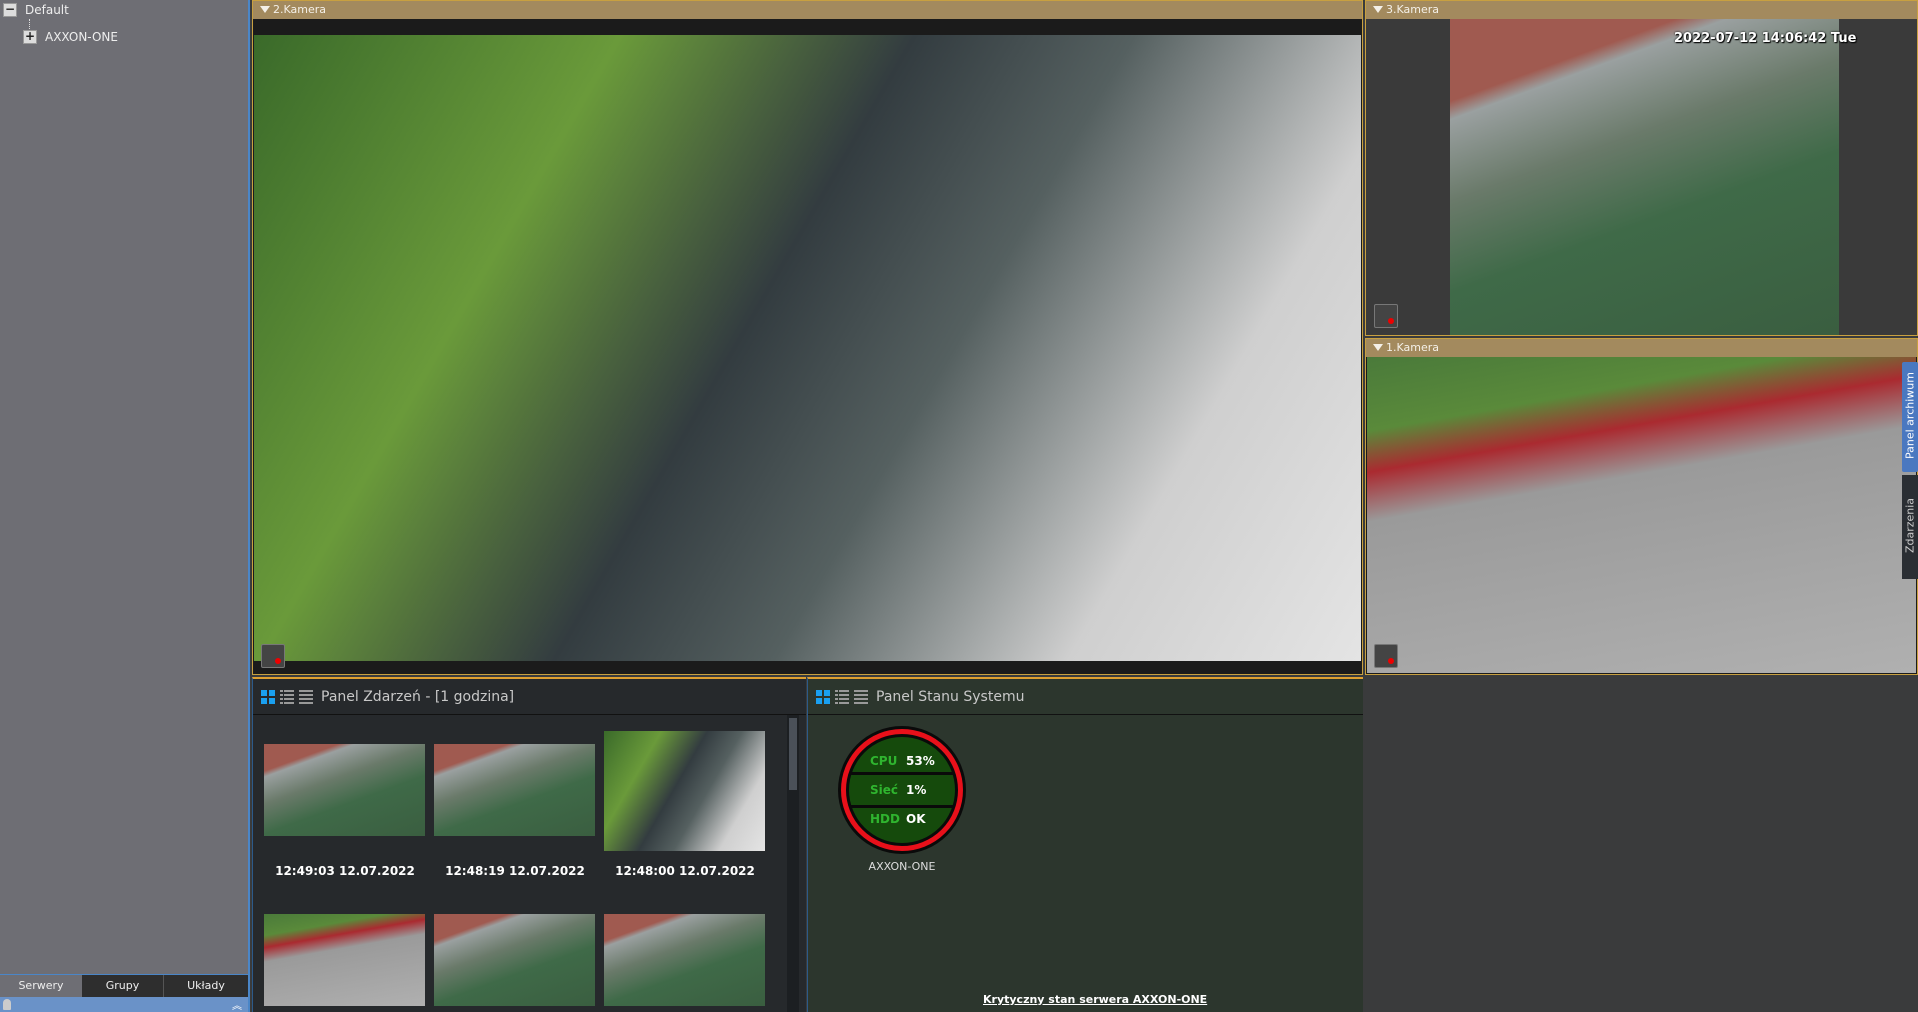  What do you see at coordinates (685, 871) in the screenshot?
I see `event-time: 12:48:00 12.07.2022` at bounding box center [685, 871].